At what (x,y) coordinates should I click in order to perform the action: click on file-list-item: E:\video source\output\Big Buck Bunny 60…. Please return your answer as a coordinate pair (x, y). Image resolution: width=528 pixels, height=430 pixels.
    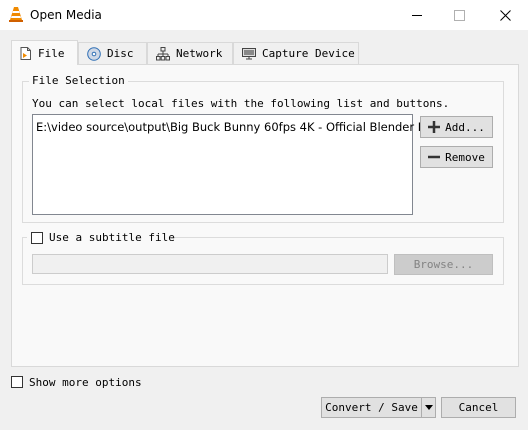
    Looking at the image, I should click on (235, 127).